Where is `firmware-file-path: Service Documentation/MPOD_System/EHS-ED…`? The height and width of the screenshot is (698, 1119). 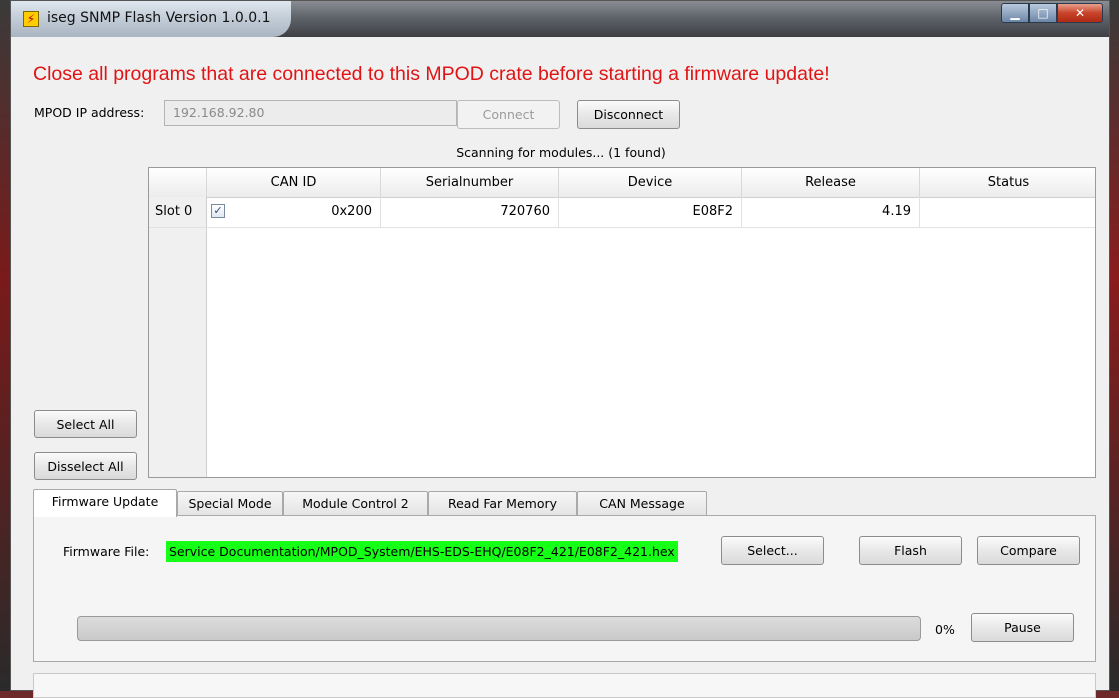 firmware-file-path: Service Documentation/MPOD_System/EHS-ED… is located at coordinates (422, 551).